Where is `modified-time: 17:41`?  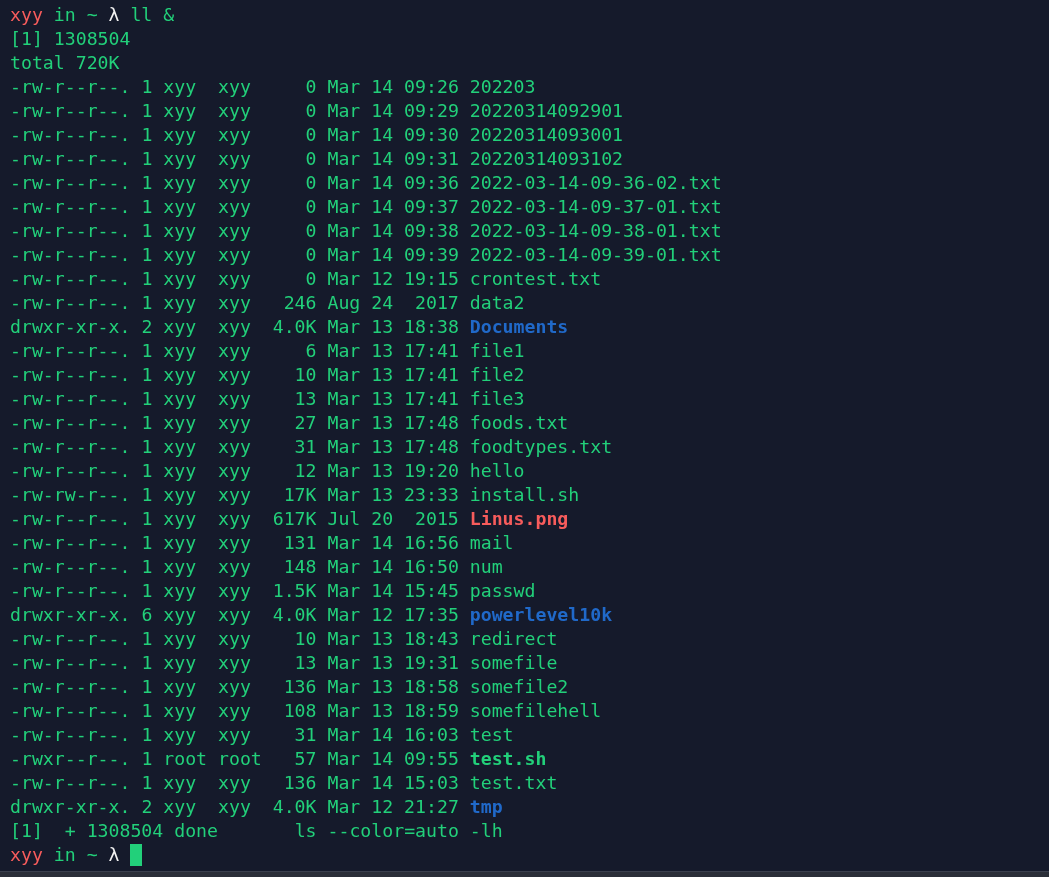
modified-time: 17:41 is located at coordinates (431, 375).